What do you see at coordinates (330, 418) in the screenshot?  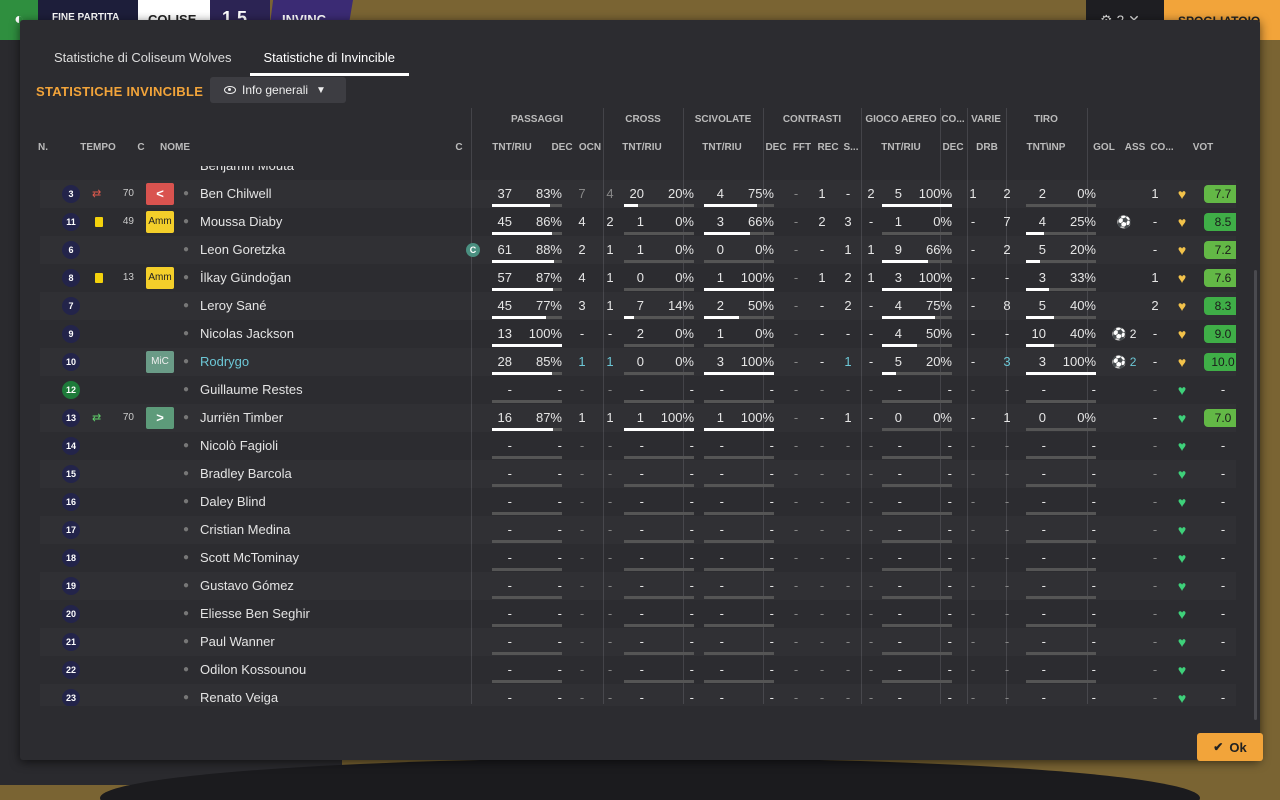 I see `player-name: Jurriën Timber` at bounding box center [330, 418].